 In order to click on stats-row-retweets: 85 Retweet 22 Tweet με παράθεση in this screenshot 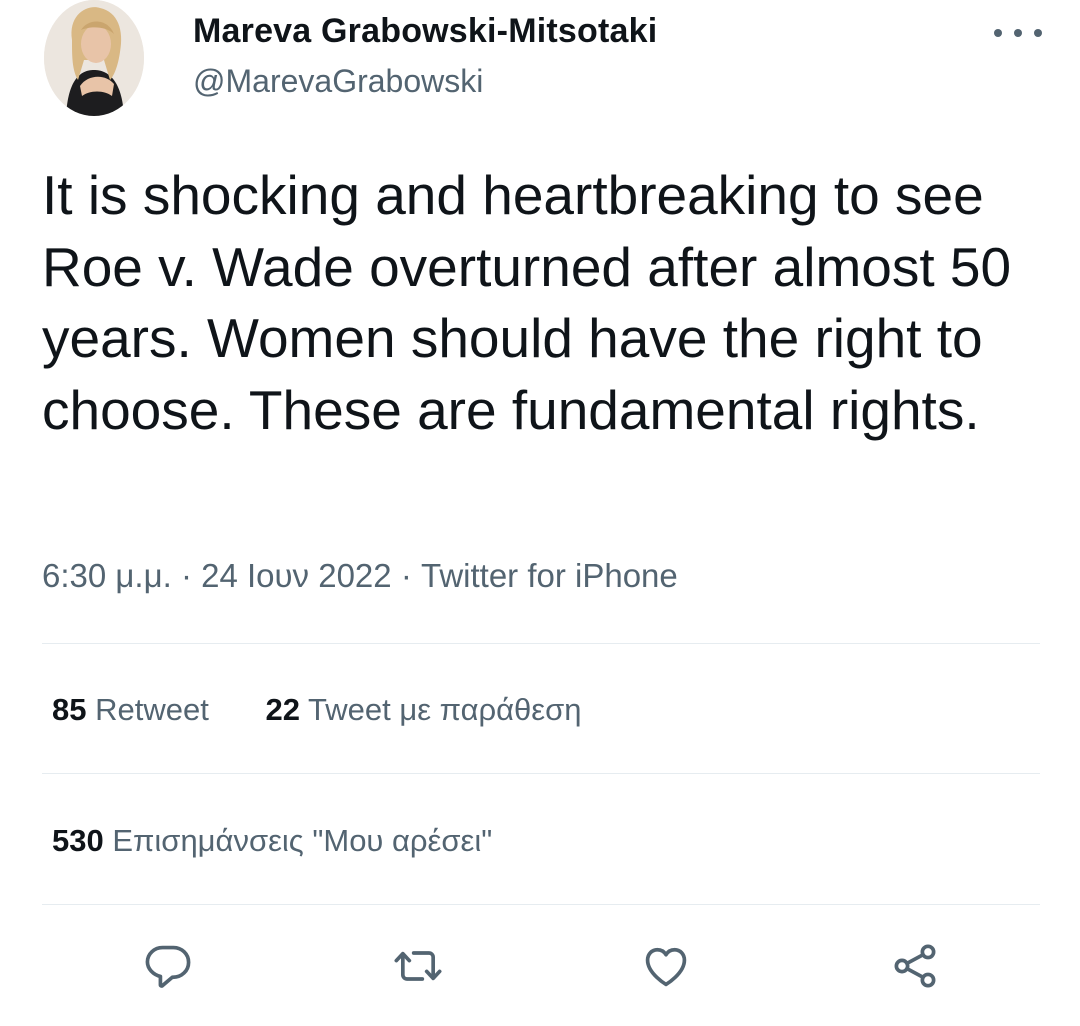, I will do `click(317, 710)`.